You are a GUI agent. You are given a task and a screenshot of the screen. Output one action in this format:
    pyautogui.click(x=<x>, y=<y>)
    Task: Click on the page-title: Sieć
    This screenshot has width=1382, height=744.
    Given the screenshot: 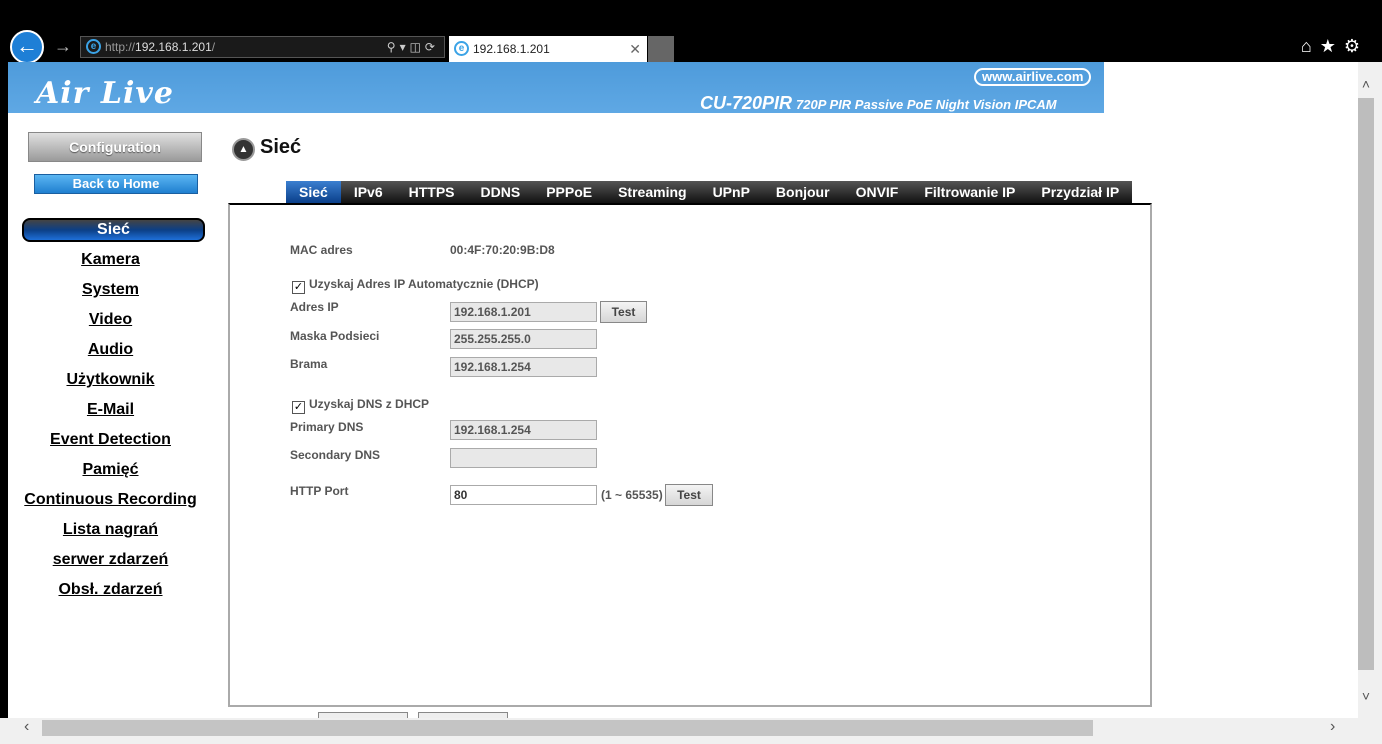 What is the action you would take?
    pyautogui.click(x=281, y=147)
    